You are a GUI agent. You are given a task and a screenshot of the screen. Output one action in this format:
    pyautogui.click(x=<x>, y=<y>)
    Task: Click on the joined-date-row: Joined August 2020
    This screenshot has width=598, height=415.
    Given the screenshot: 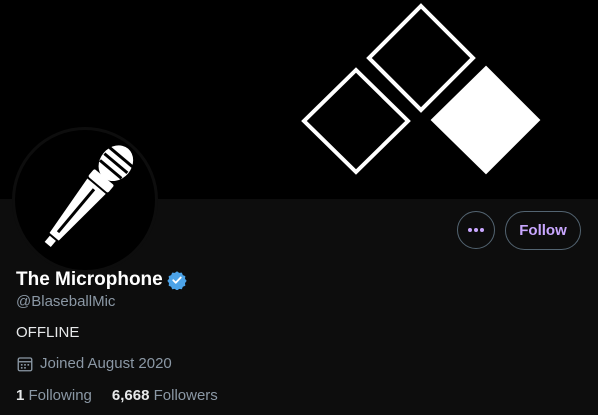 What is the action you would take?
    pyautogui.click(x=94, y=364)
    